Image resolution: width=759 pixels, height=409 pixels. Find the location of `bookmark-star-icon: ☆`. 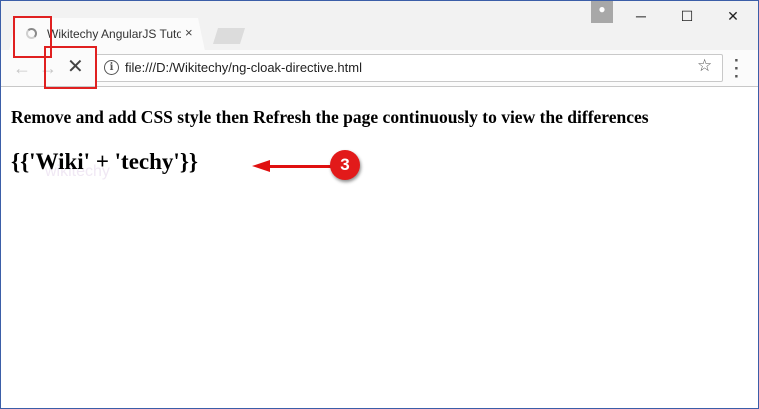

bookmark-star-icon: ☆ is located at coordinates (704, 66).